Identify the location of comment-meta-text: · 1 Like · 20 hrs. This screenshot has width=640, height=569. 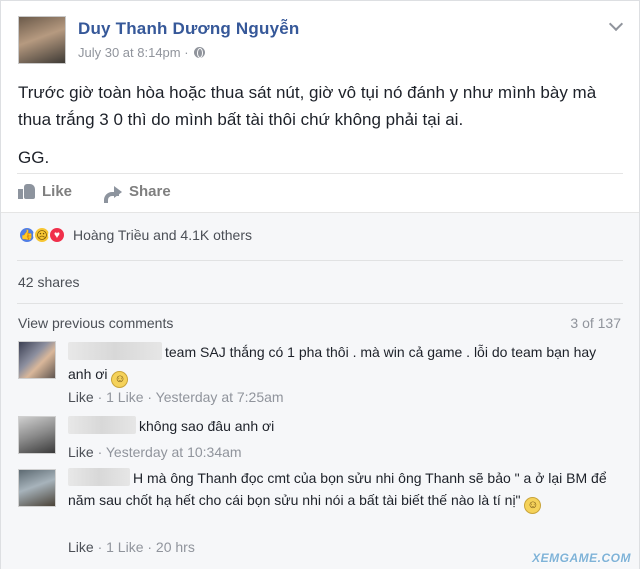
(144, 547).